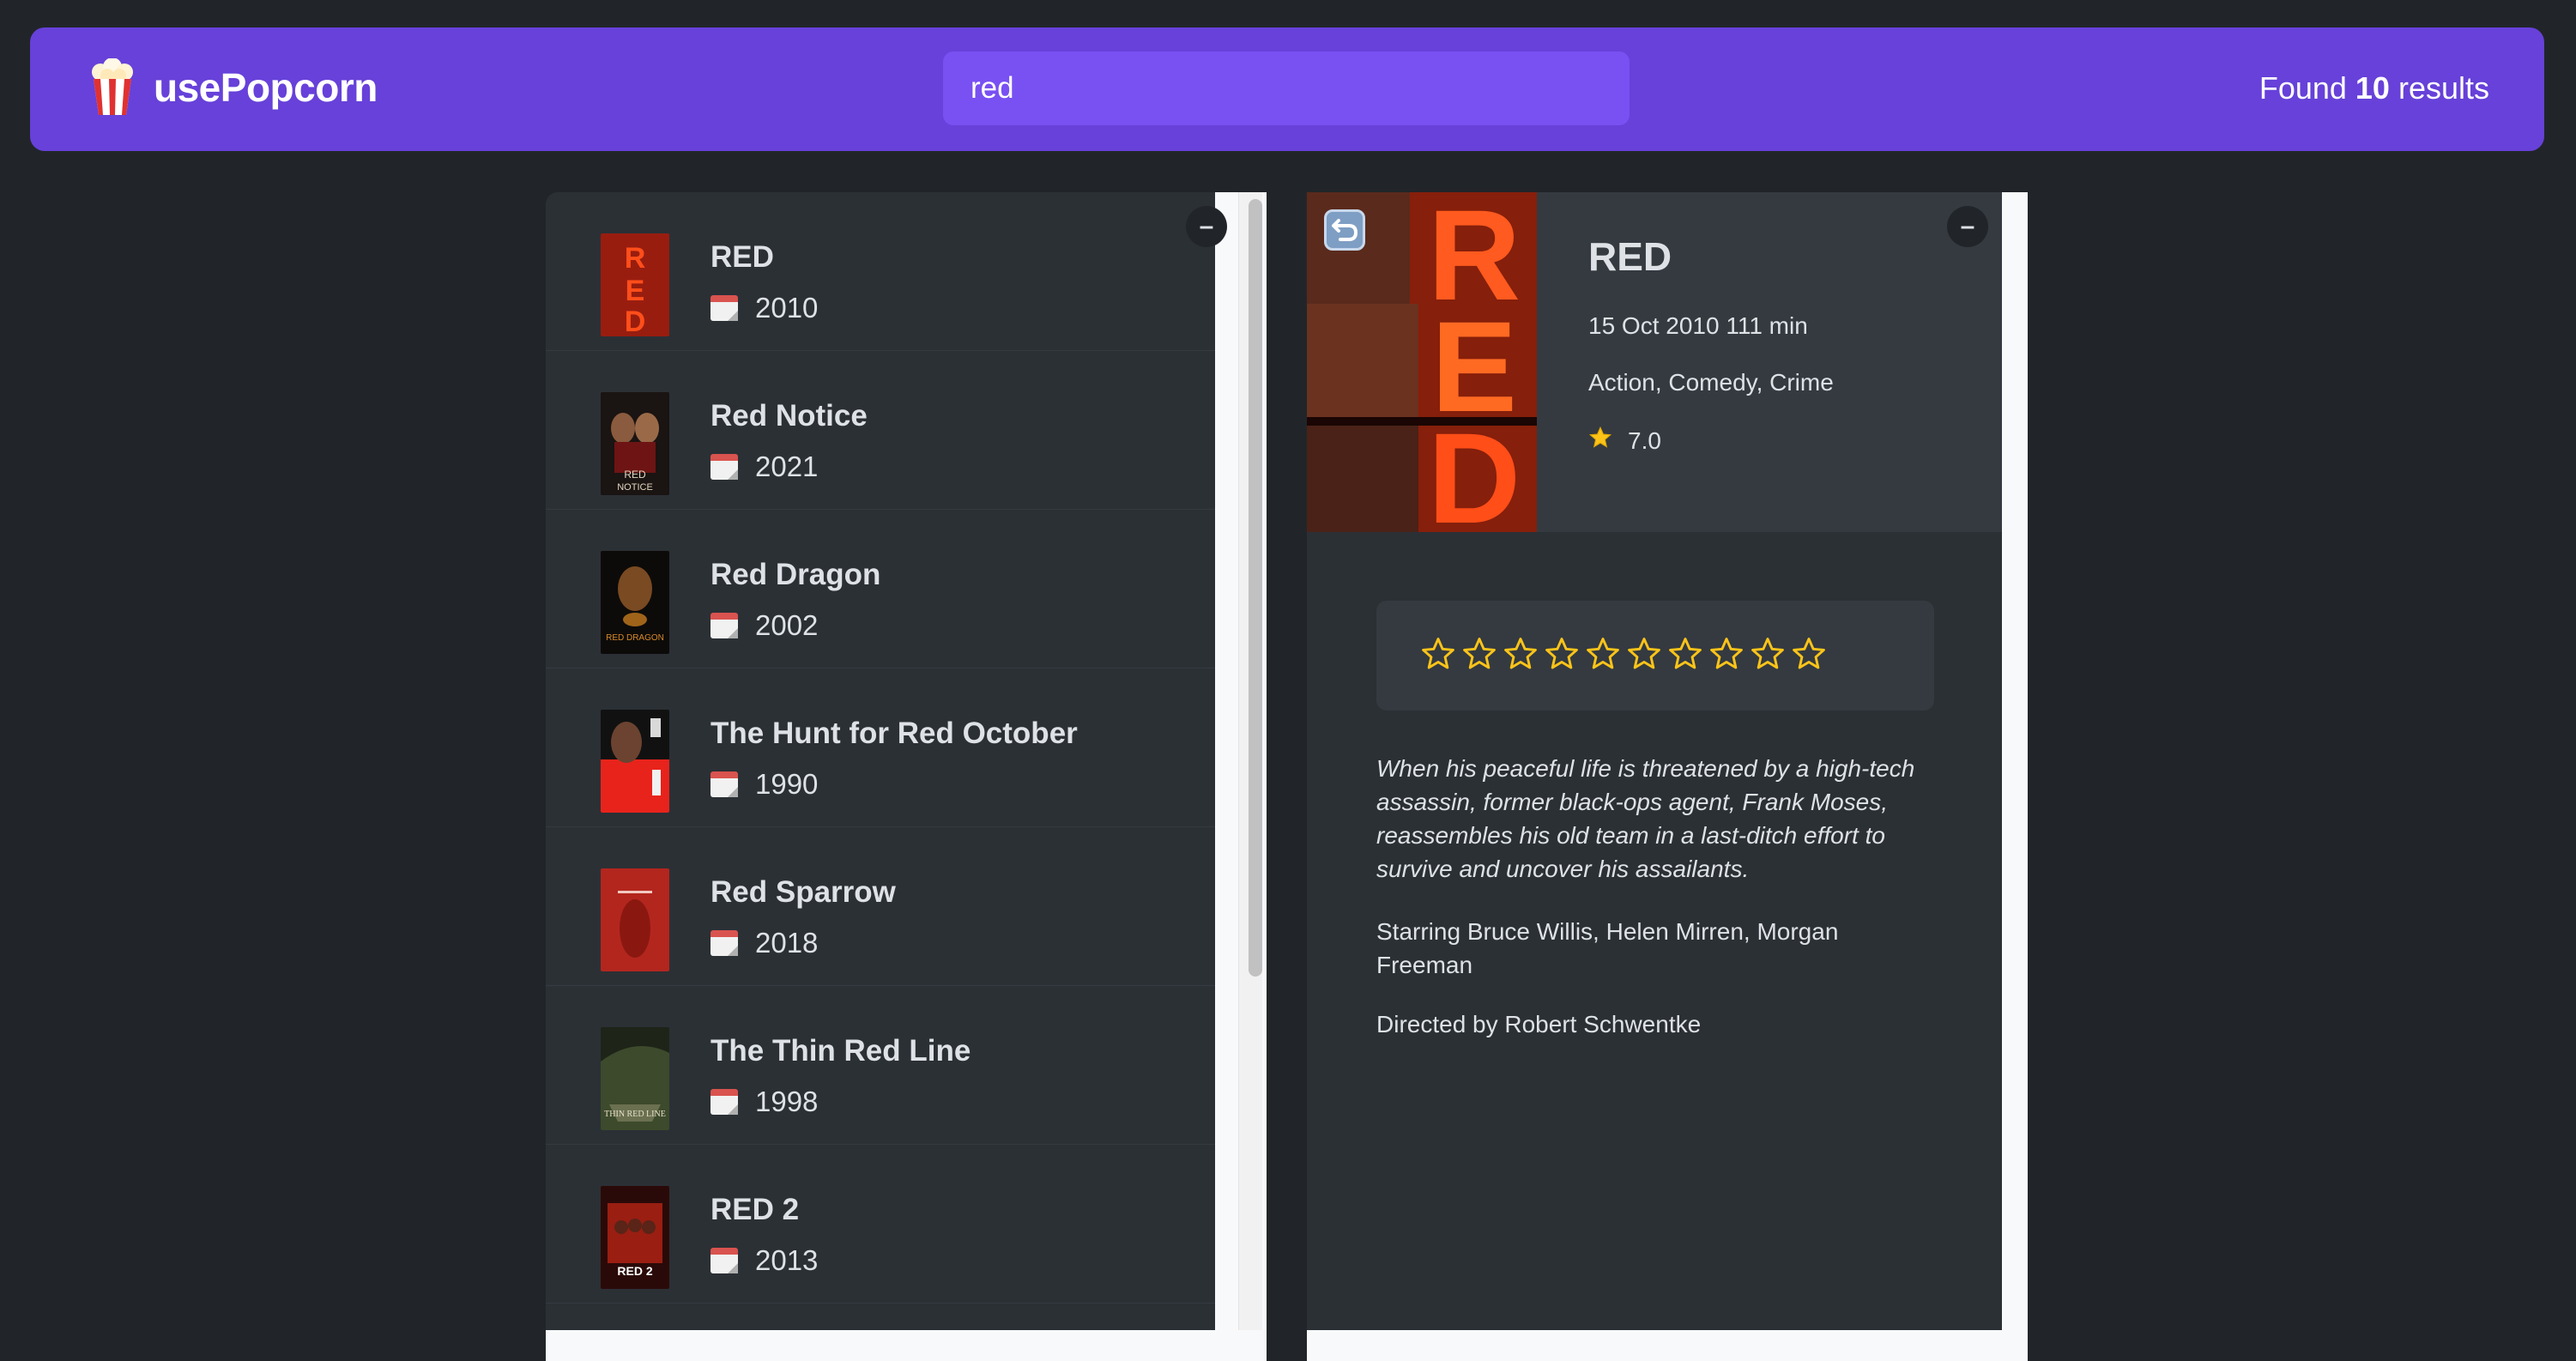  Describe the element at coordinates (635, 320) in the screenshot. I see `svg-text: D` at that location.